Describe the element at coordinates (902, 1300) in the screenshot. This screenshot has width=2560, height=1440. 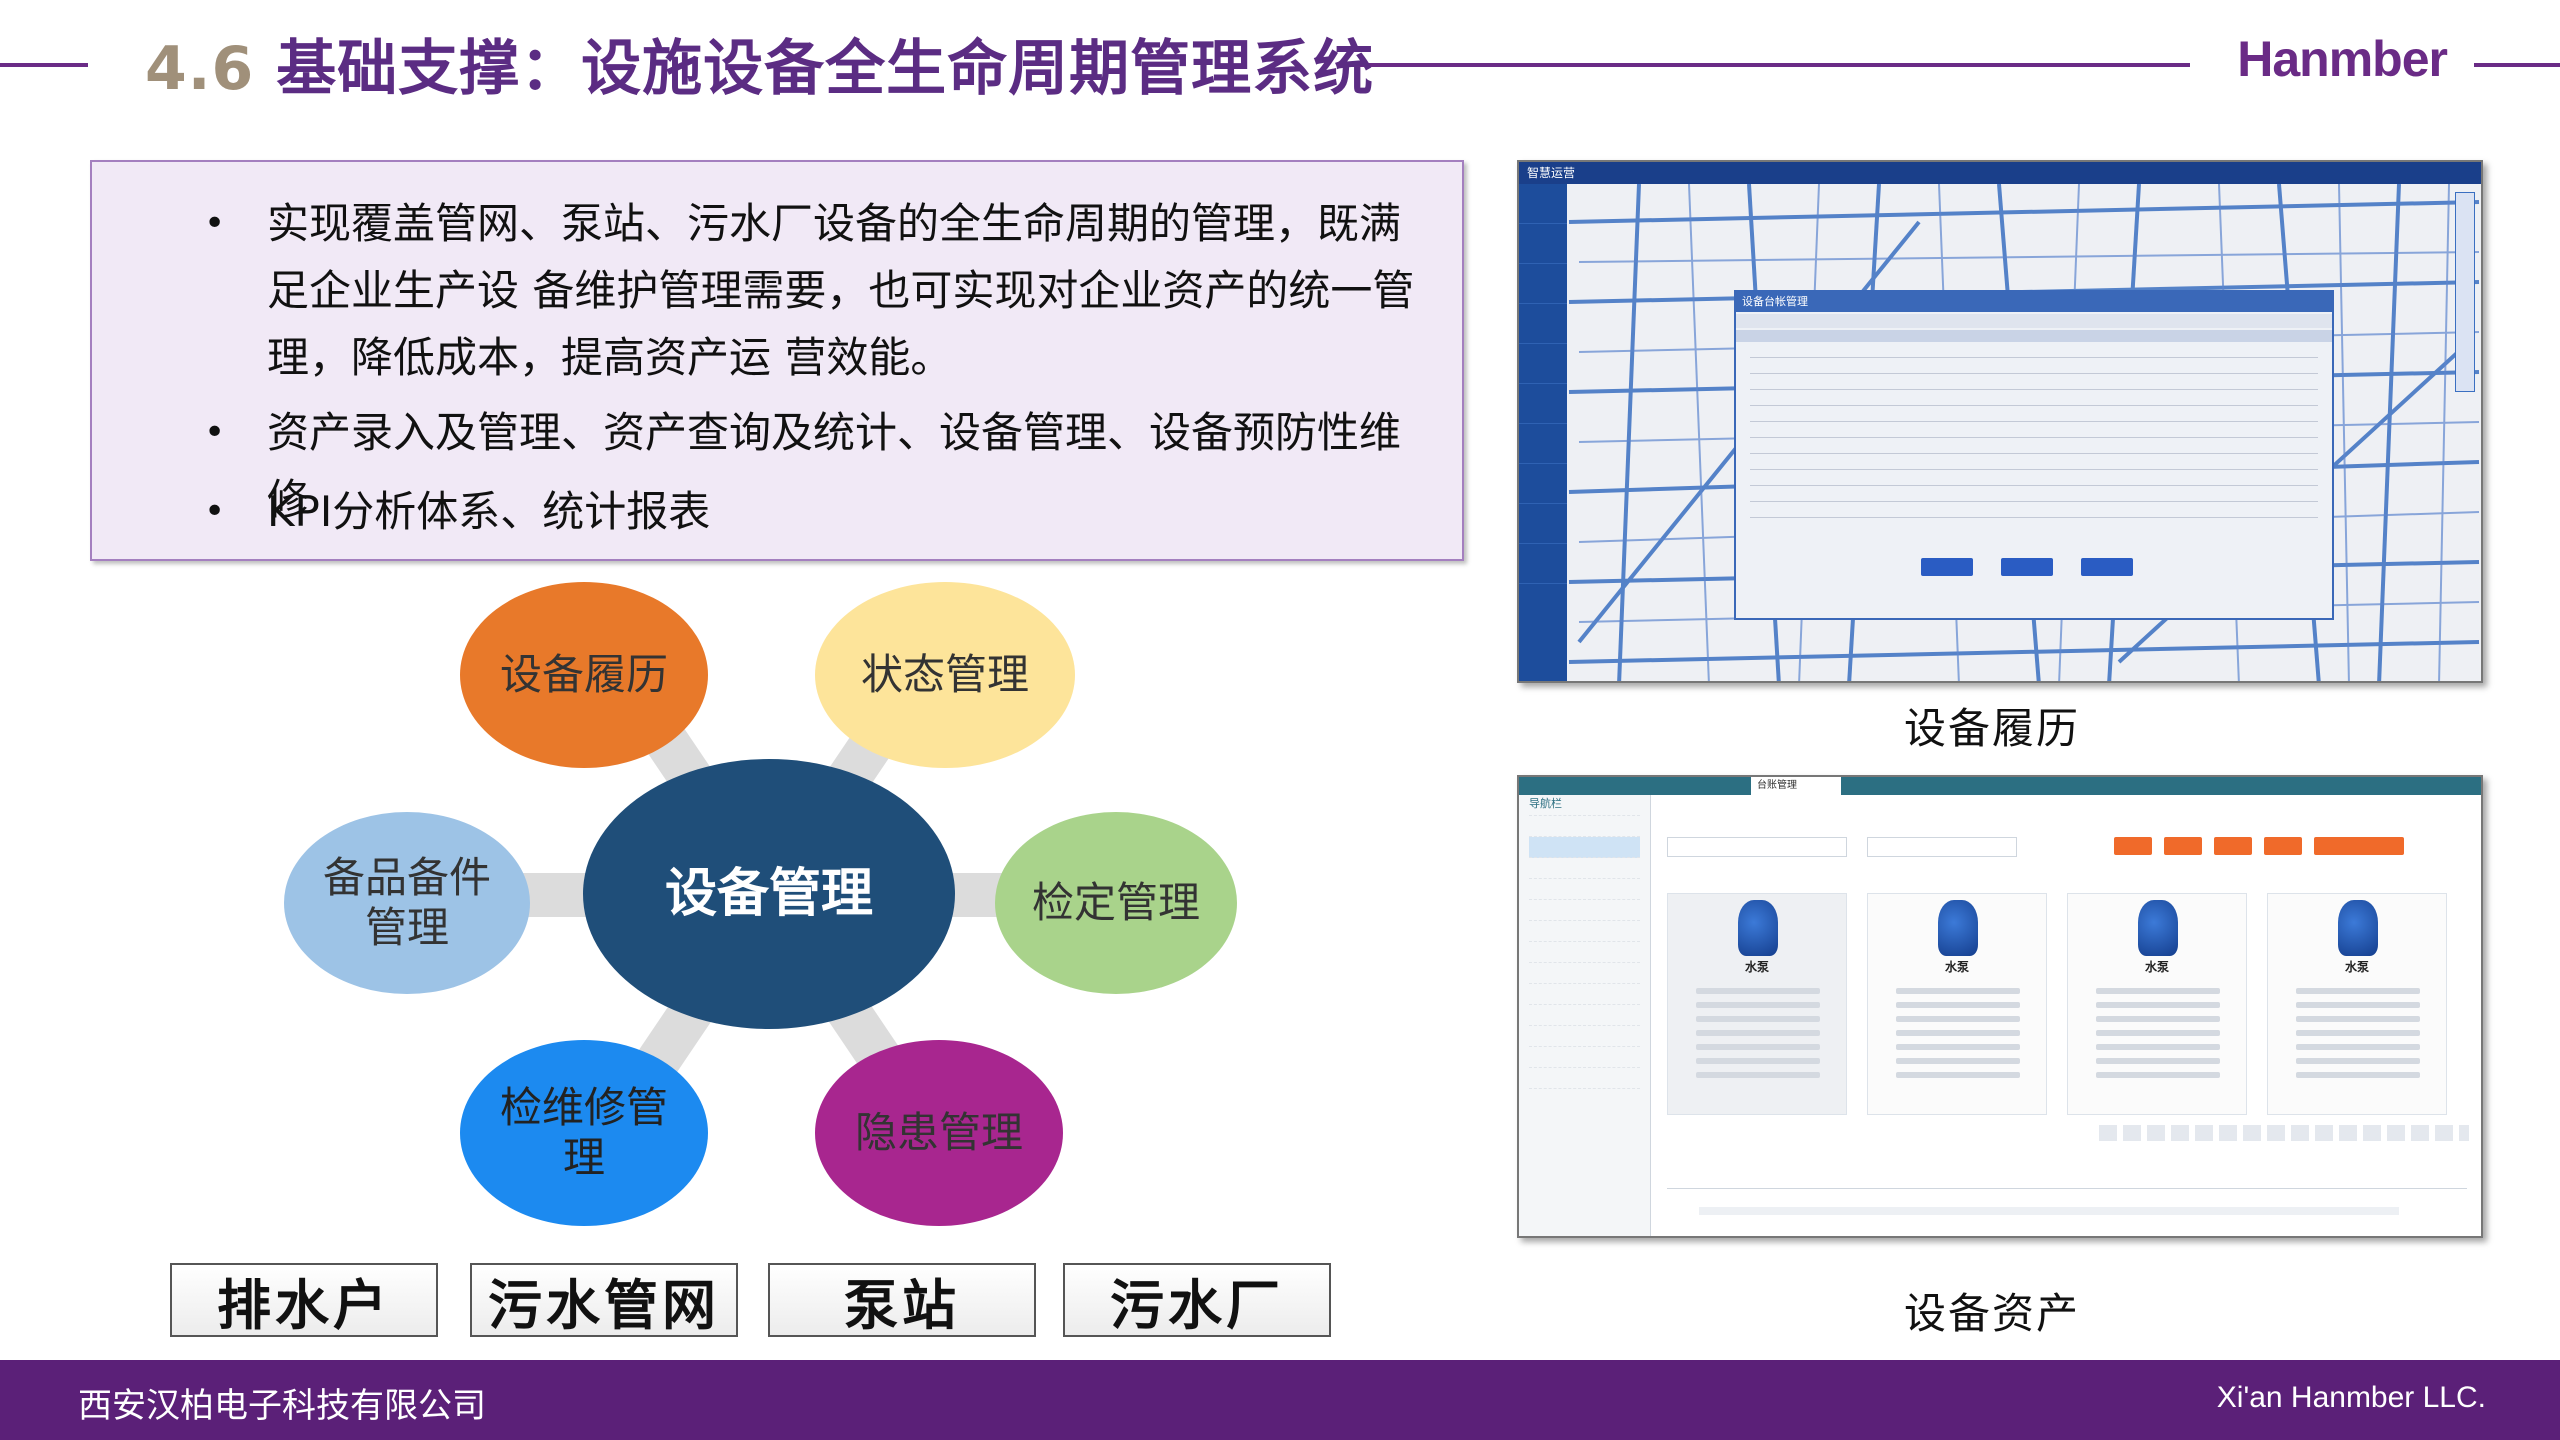
I see `category-box-pump-station: 泵站` at that location.